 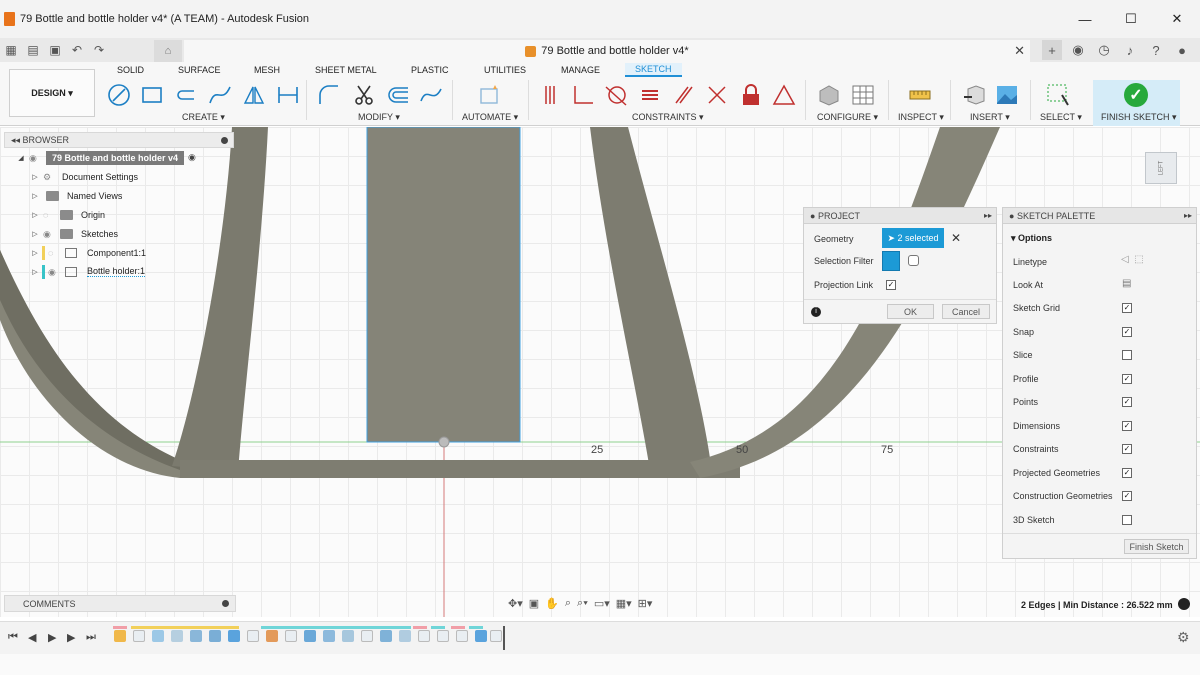 What do you see at coordinates (119, 252) in the screenshot?
I see `tree-item-component1: ▷ ◌ Component1:1` at bounding box center [119, 252].